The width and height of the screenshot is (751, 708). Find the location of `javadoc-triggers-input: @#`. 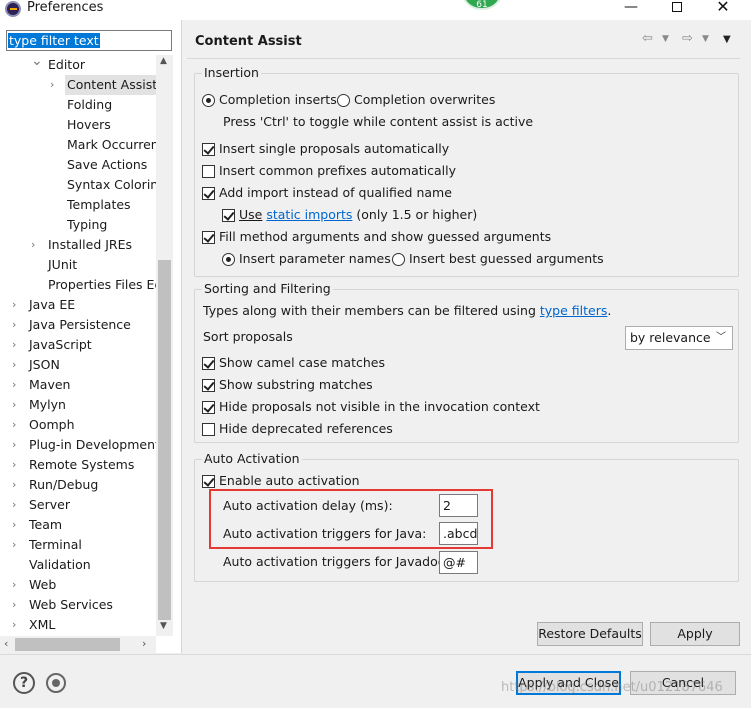

javadoc-triggers-input: @# is located at coordinates (458, 562).